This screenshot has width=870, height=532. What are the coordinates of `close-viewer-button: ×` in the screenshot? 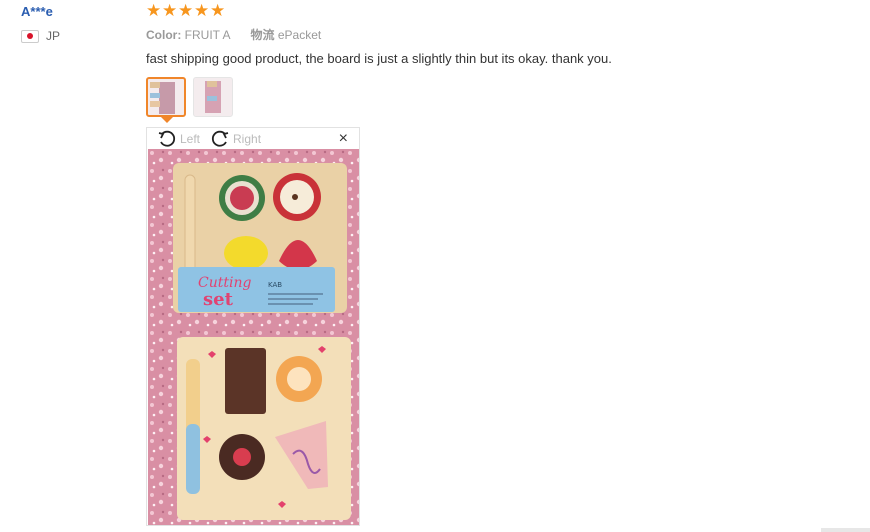 It's located at (343, 139).